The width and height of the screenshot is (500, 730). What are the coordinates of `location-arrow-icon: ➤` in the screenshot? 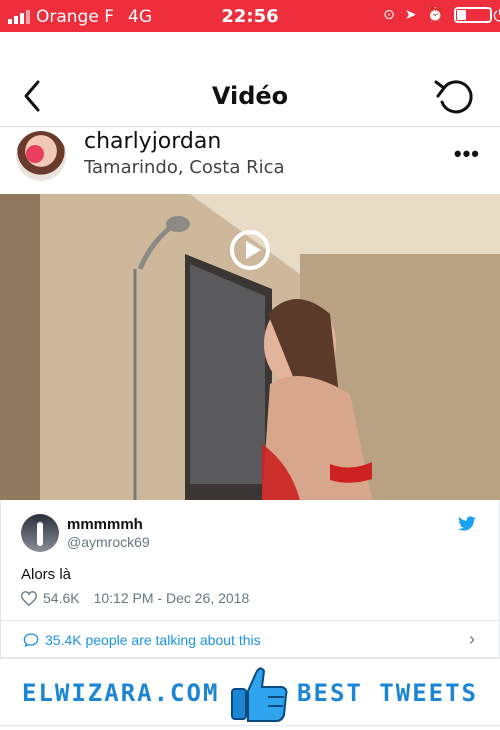 It's located at (410, 15).